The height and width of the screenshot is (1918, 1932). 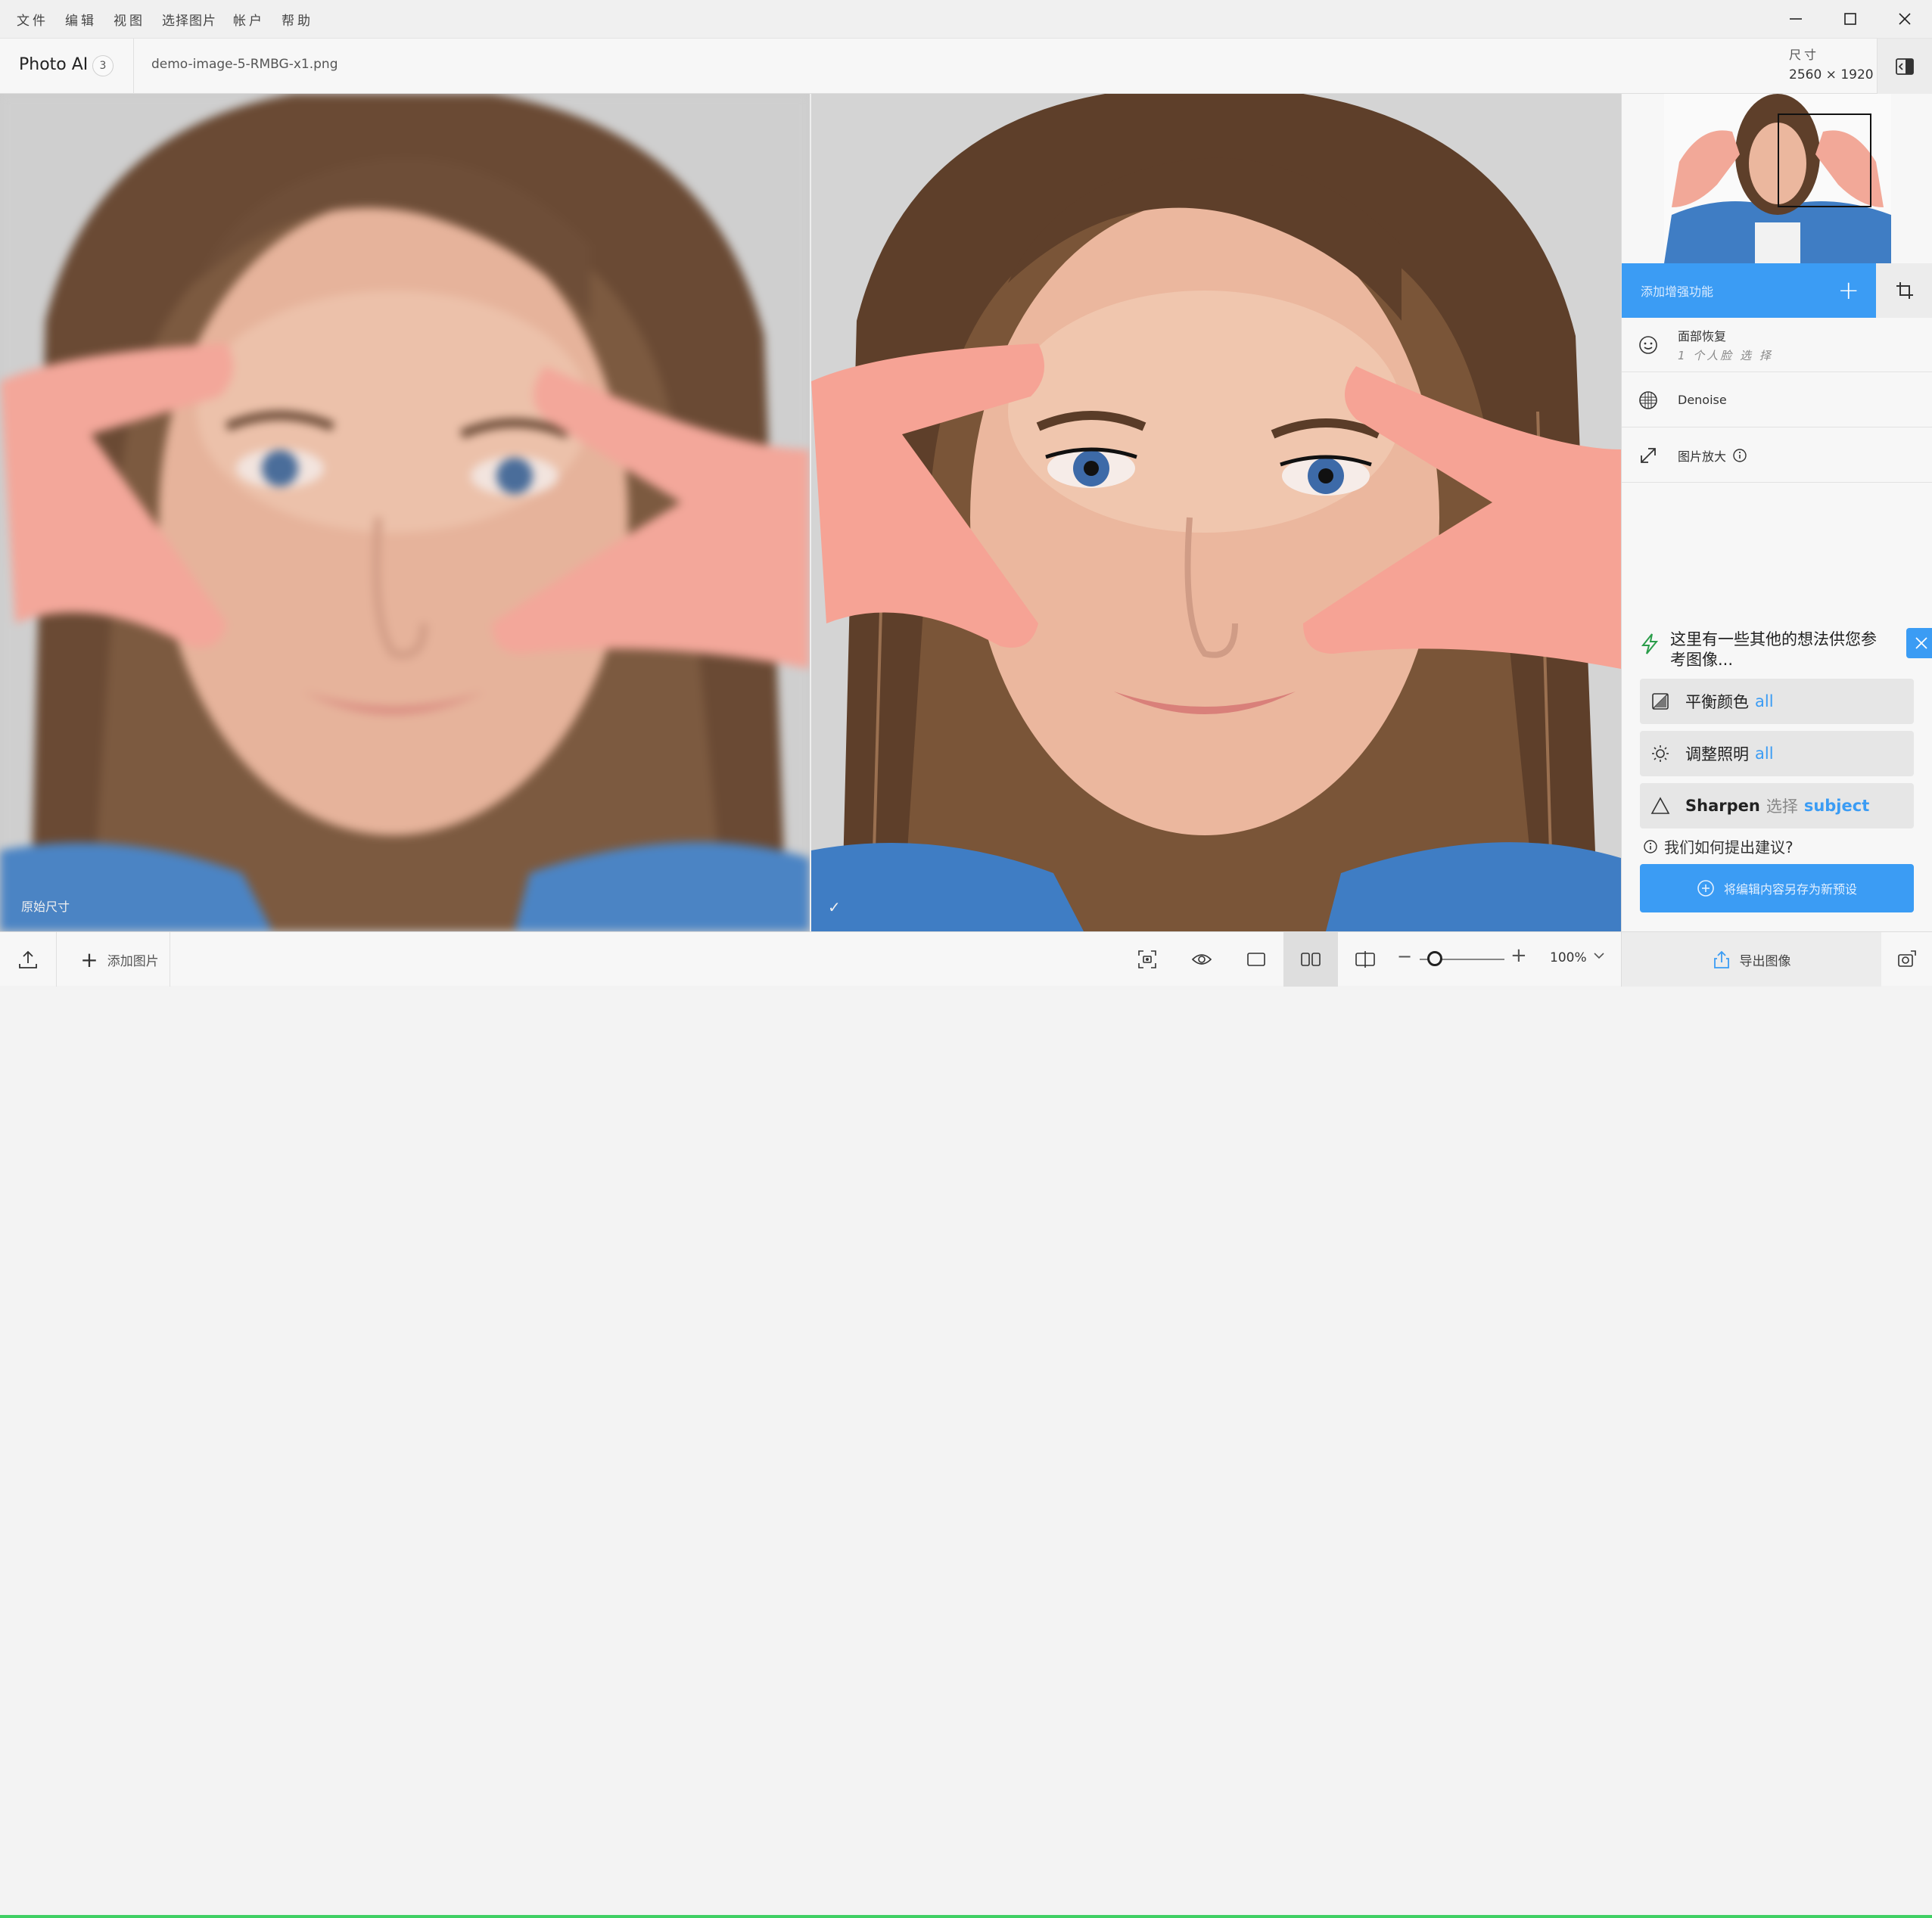 What do you see at coordinates (1777, 456) in the screenshot?
I see `feature-upscale: 图片放大` at bounding box center [1777, 456].